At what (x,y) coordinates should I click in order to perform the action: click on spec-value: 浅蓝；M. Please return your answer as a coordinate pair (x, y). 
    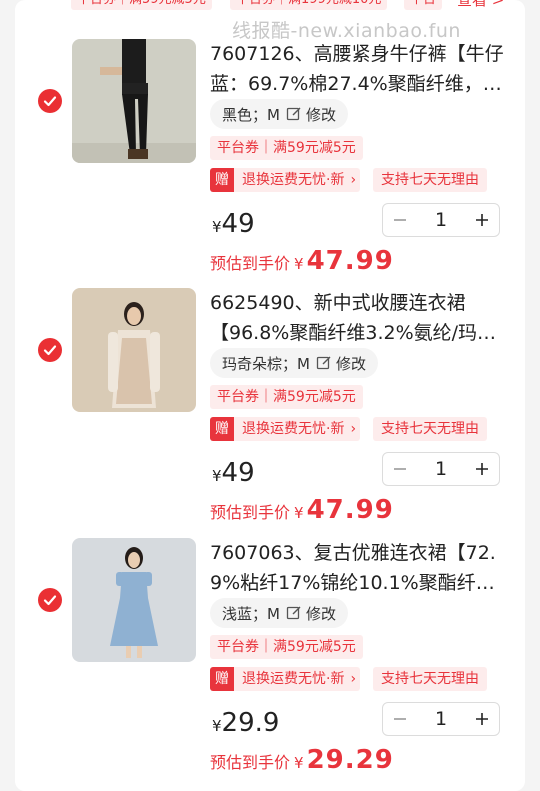
    Looking at the image, I should click on (251, 613).